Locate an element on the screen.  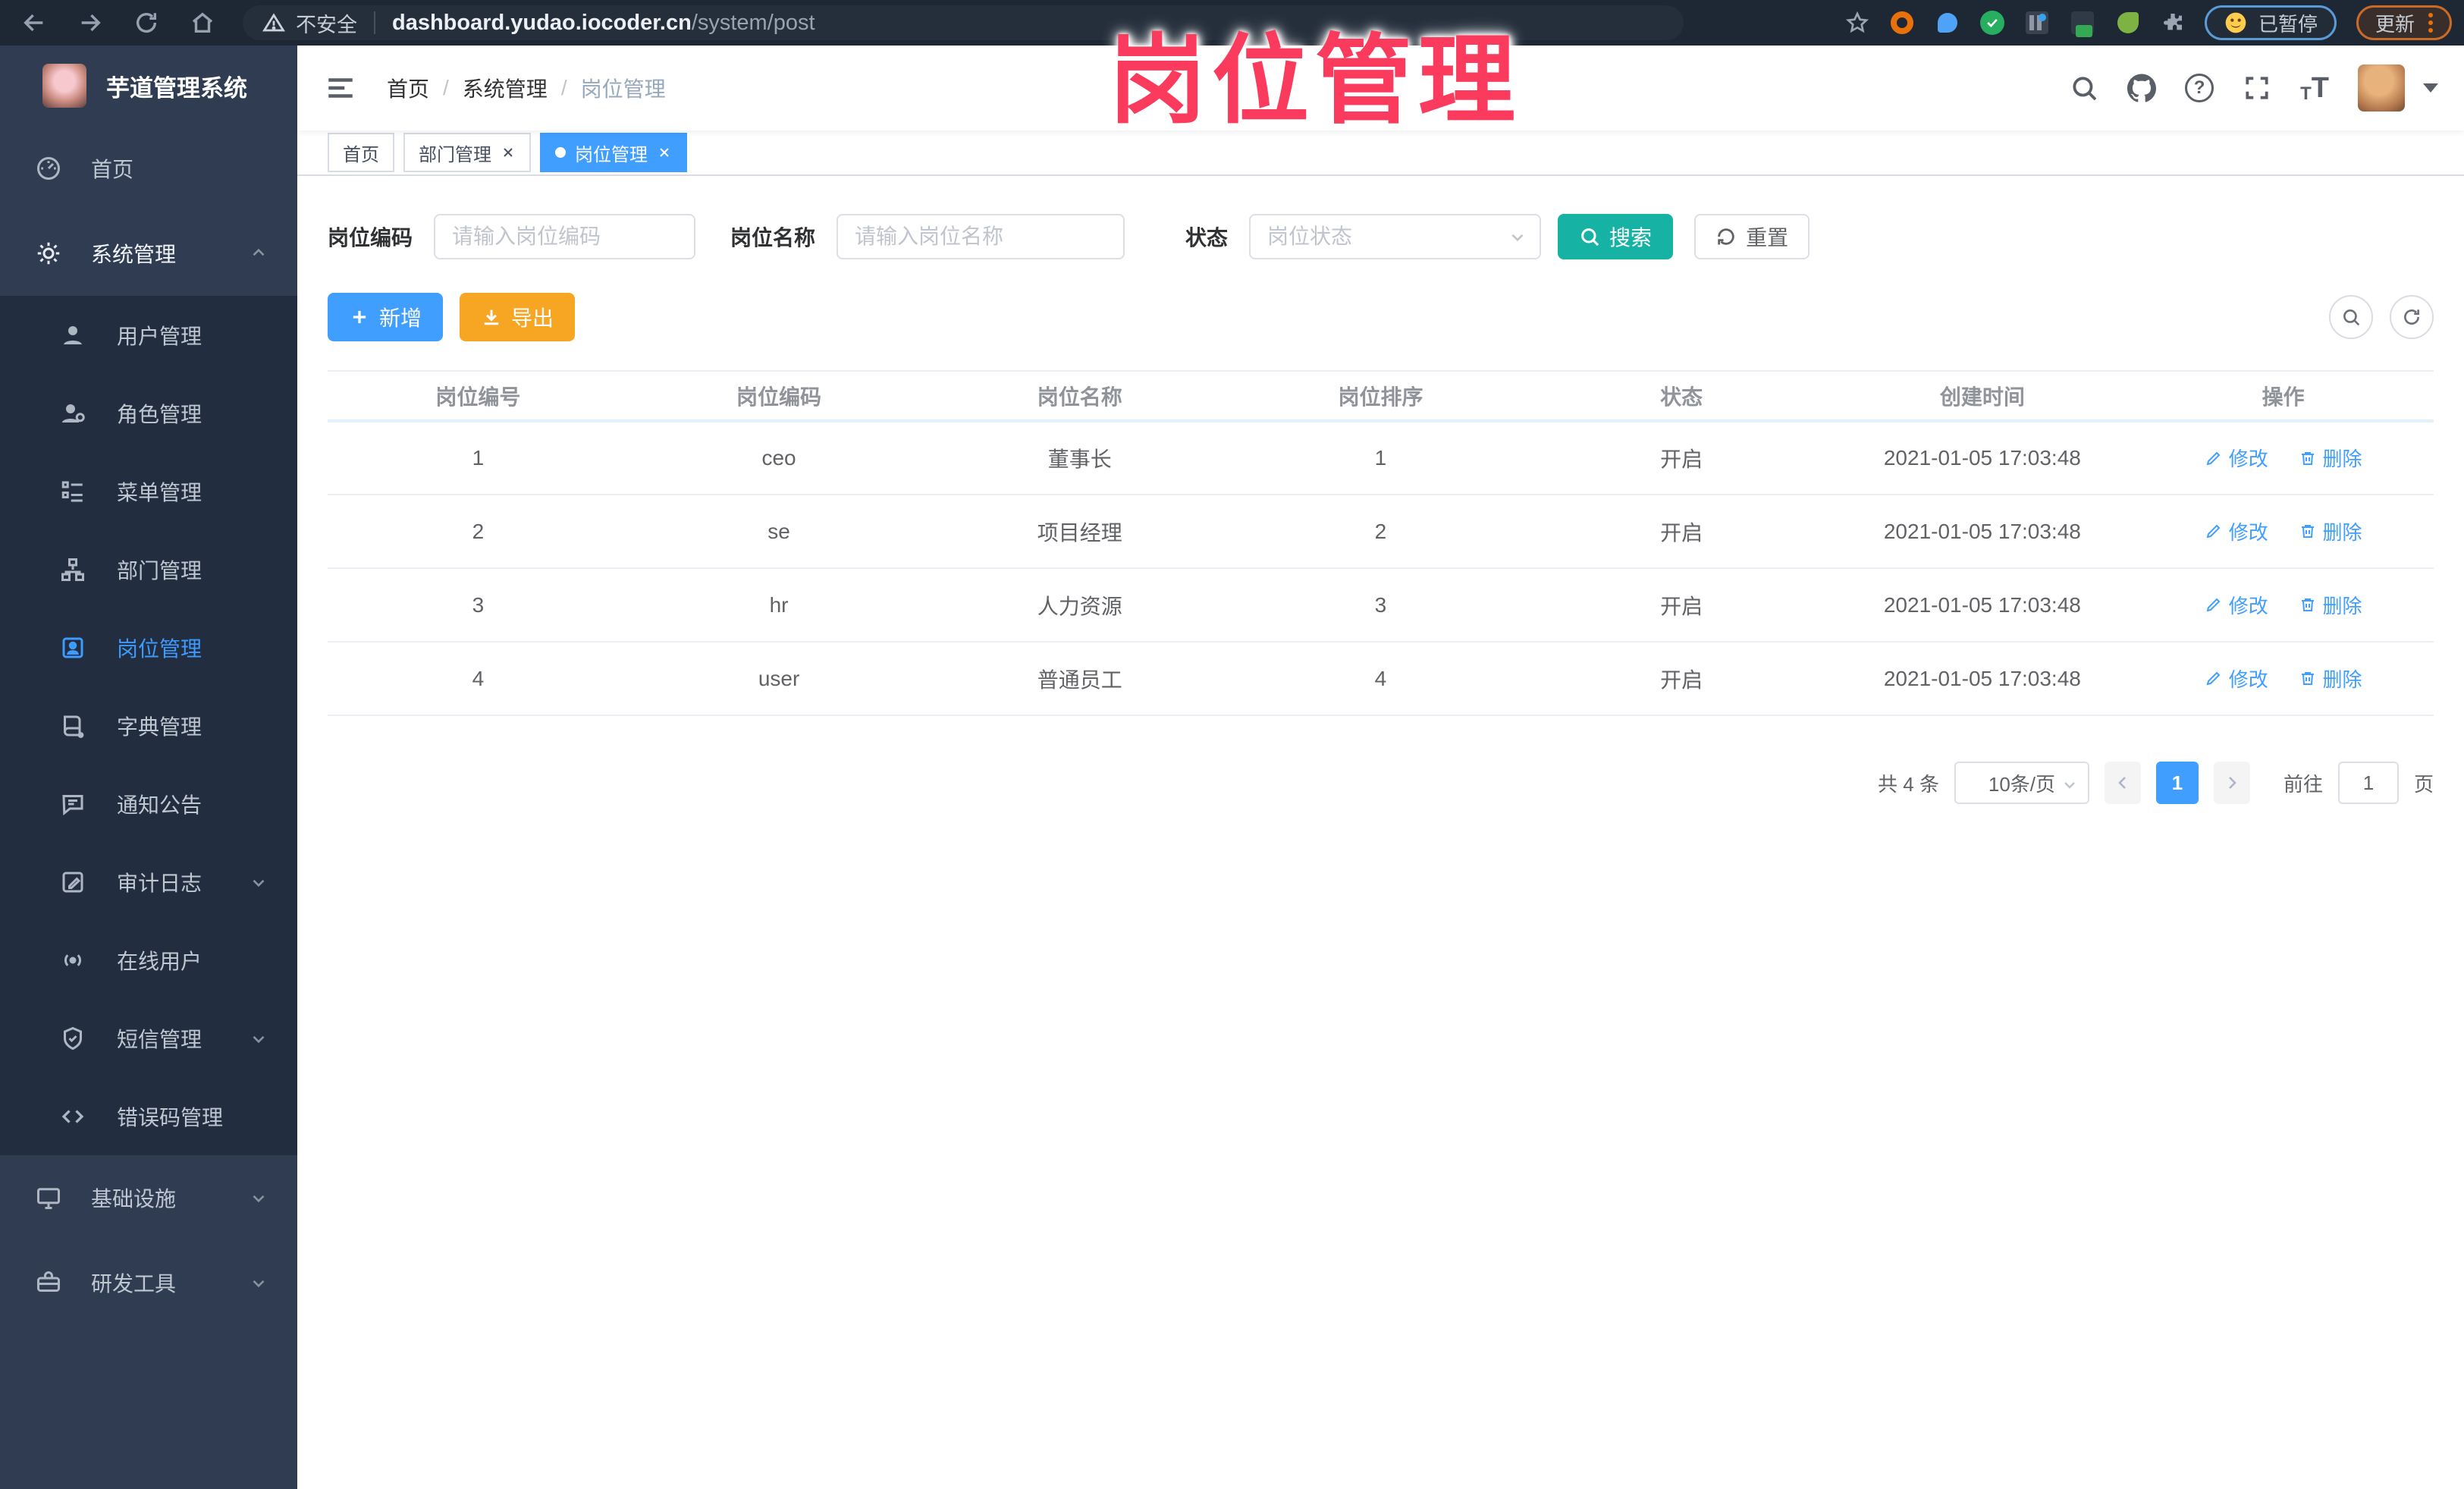
fullscreen-icon is located at coordinates (2257, 88).